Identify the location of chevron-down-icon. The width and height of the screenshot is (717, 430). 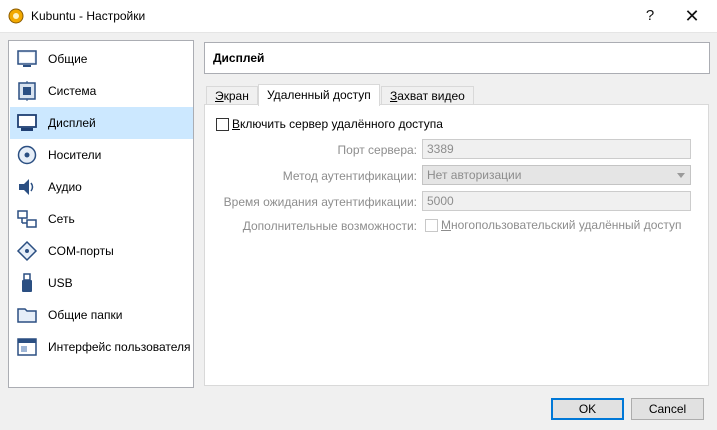
(681, 175).